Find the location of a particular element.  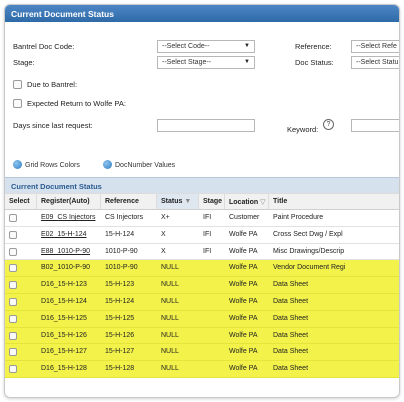

register-cell: D16_15-H-125 is located at coordinates (69, 319).